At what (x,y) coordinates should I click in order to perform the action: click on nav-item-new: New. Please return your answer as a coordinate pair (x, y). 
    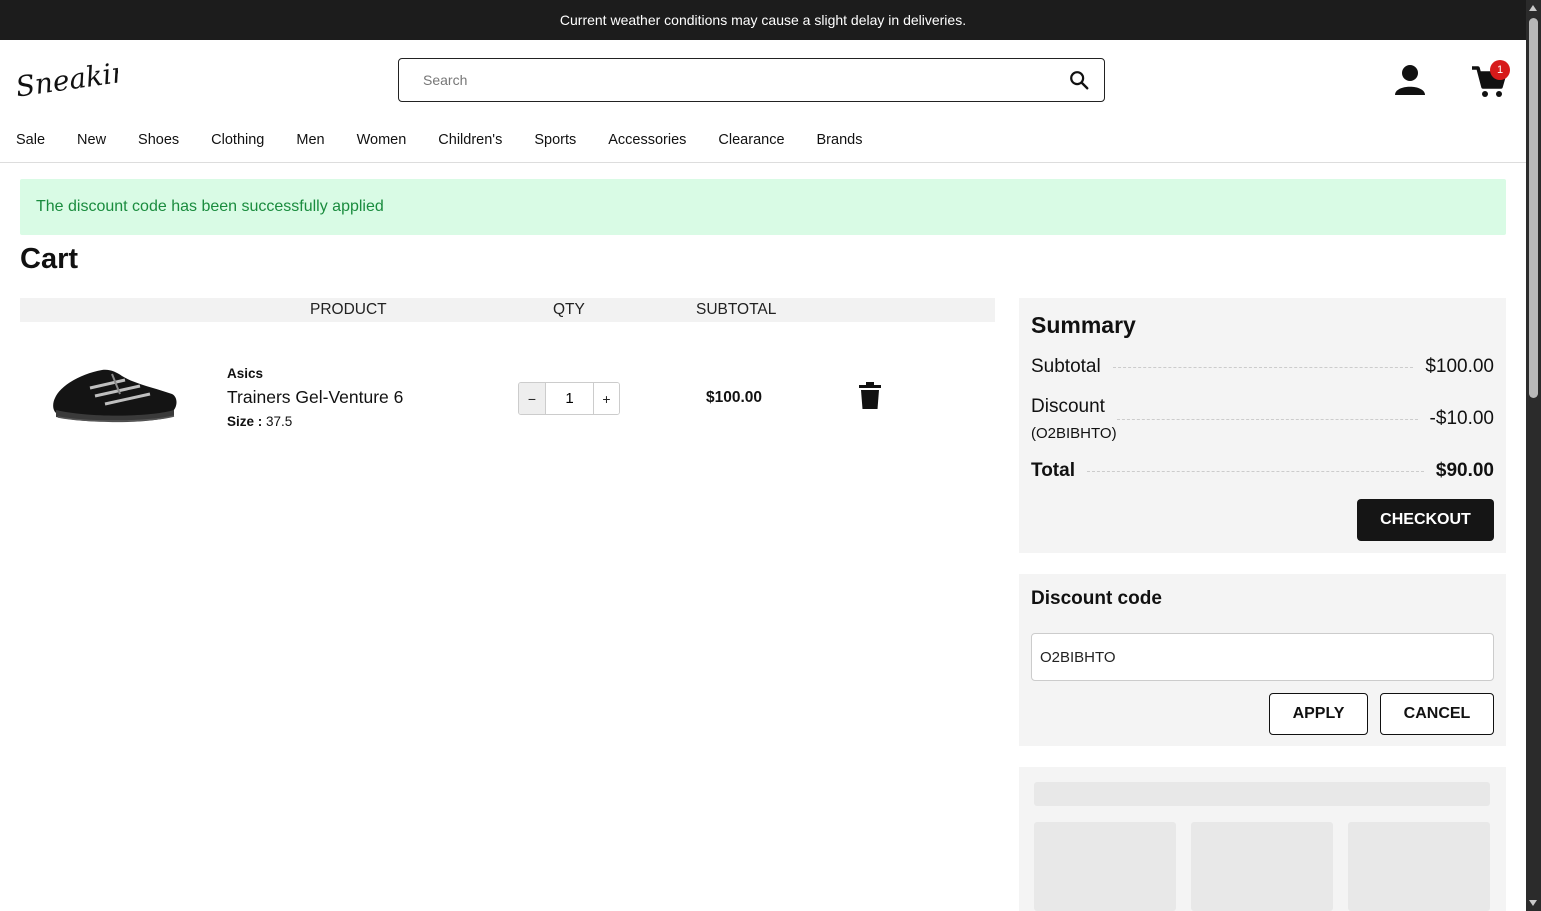
    Looking at the image, I should click on (91, 140).